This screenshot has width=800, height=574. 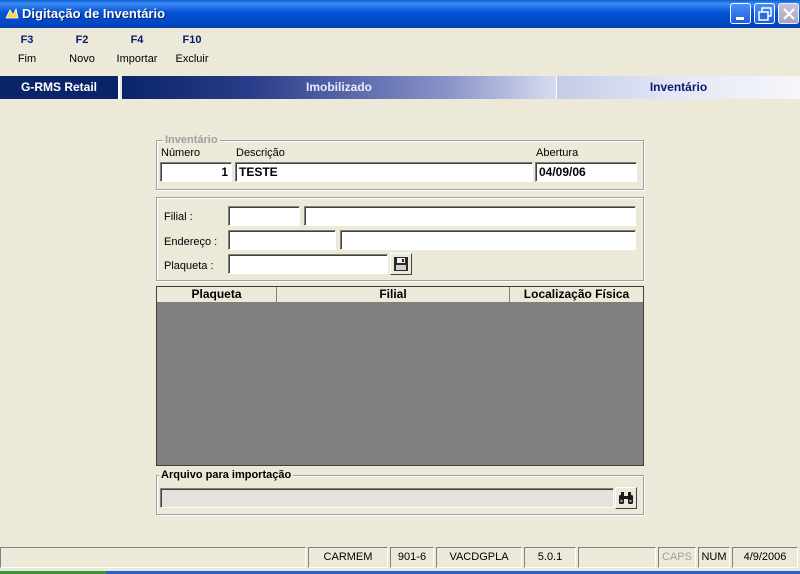 What do you see at coordinates (137, 40) in the screenshot?
I see `importar-key: F4` at bounding box center [137, 40].